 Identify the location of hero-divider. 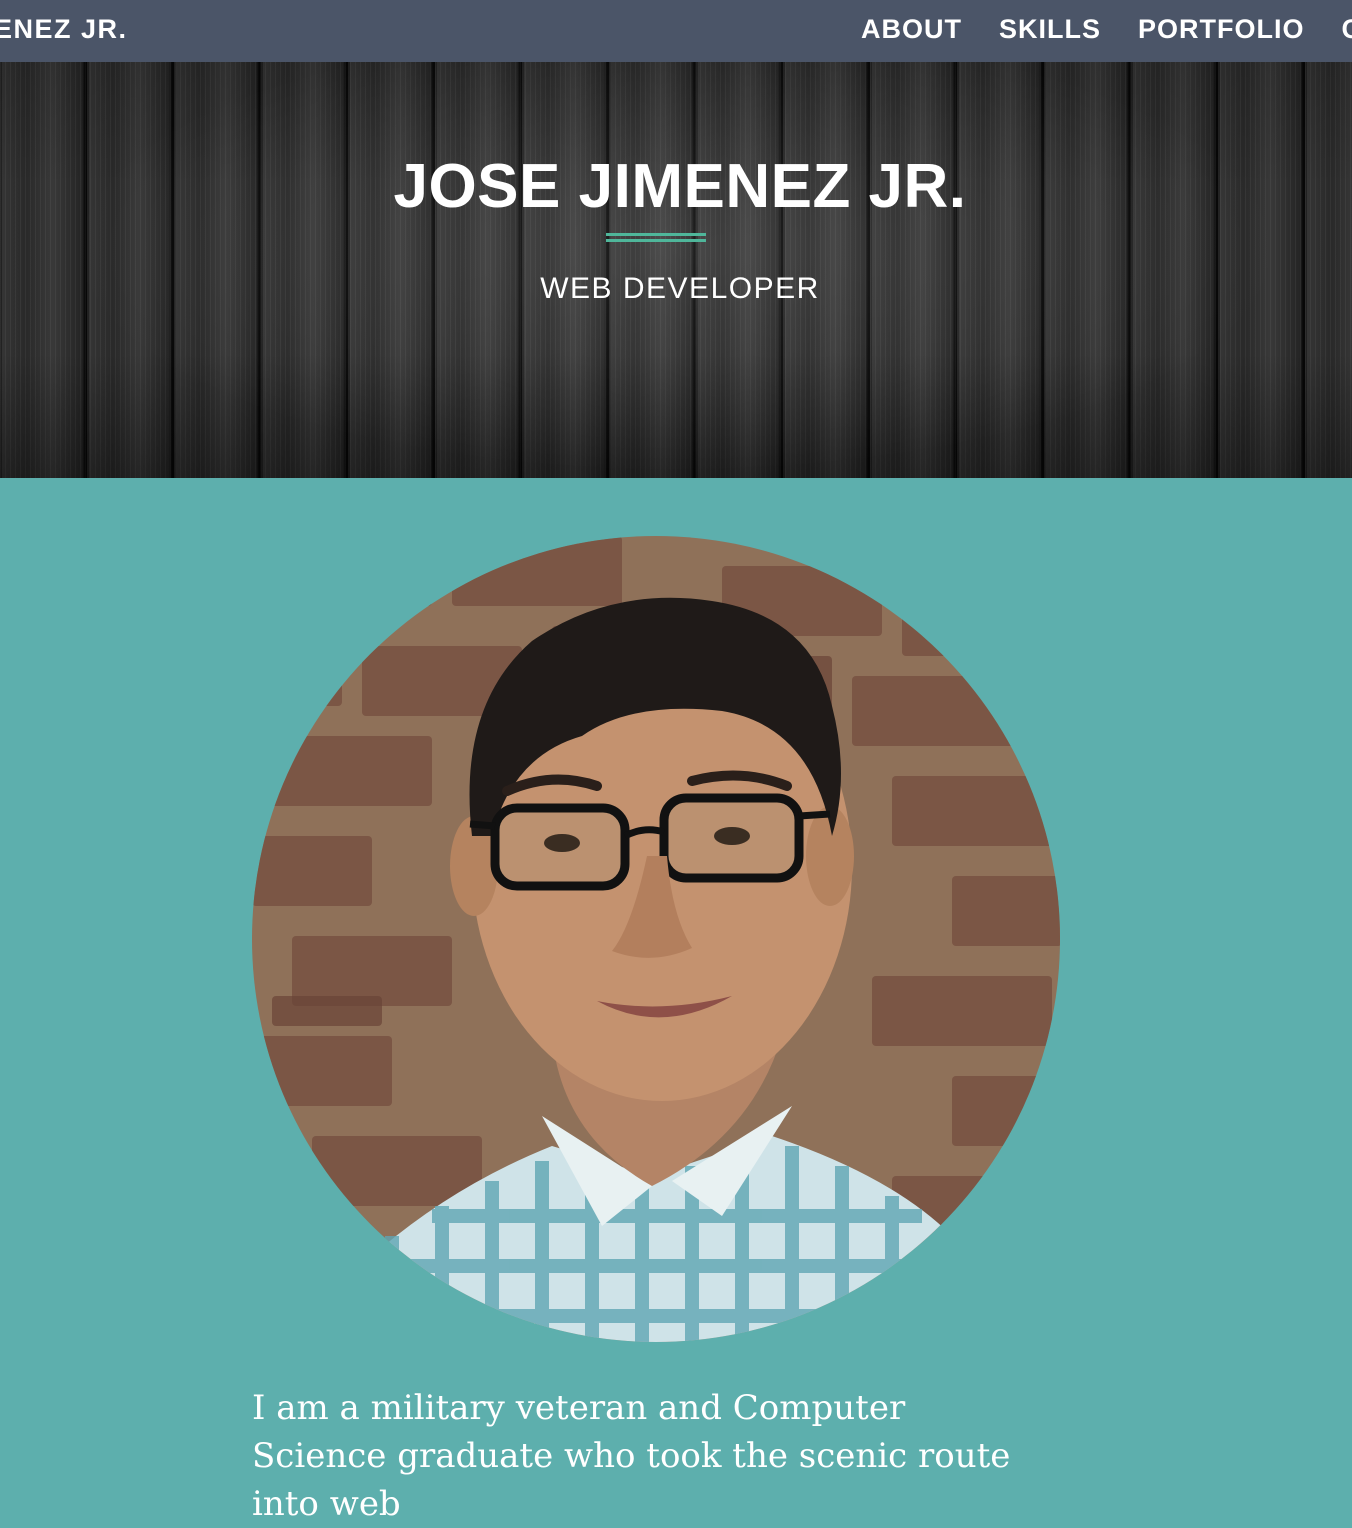
(656, 237).